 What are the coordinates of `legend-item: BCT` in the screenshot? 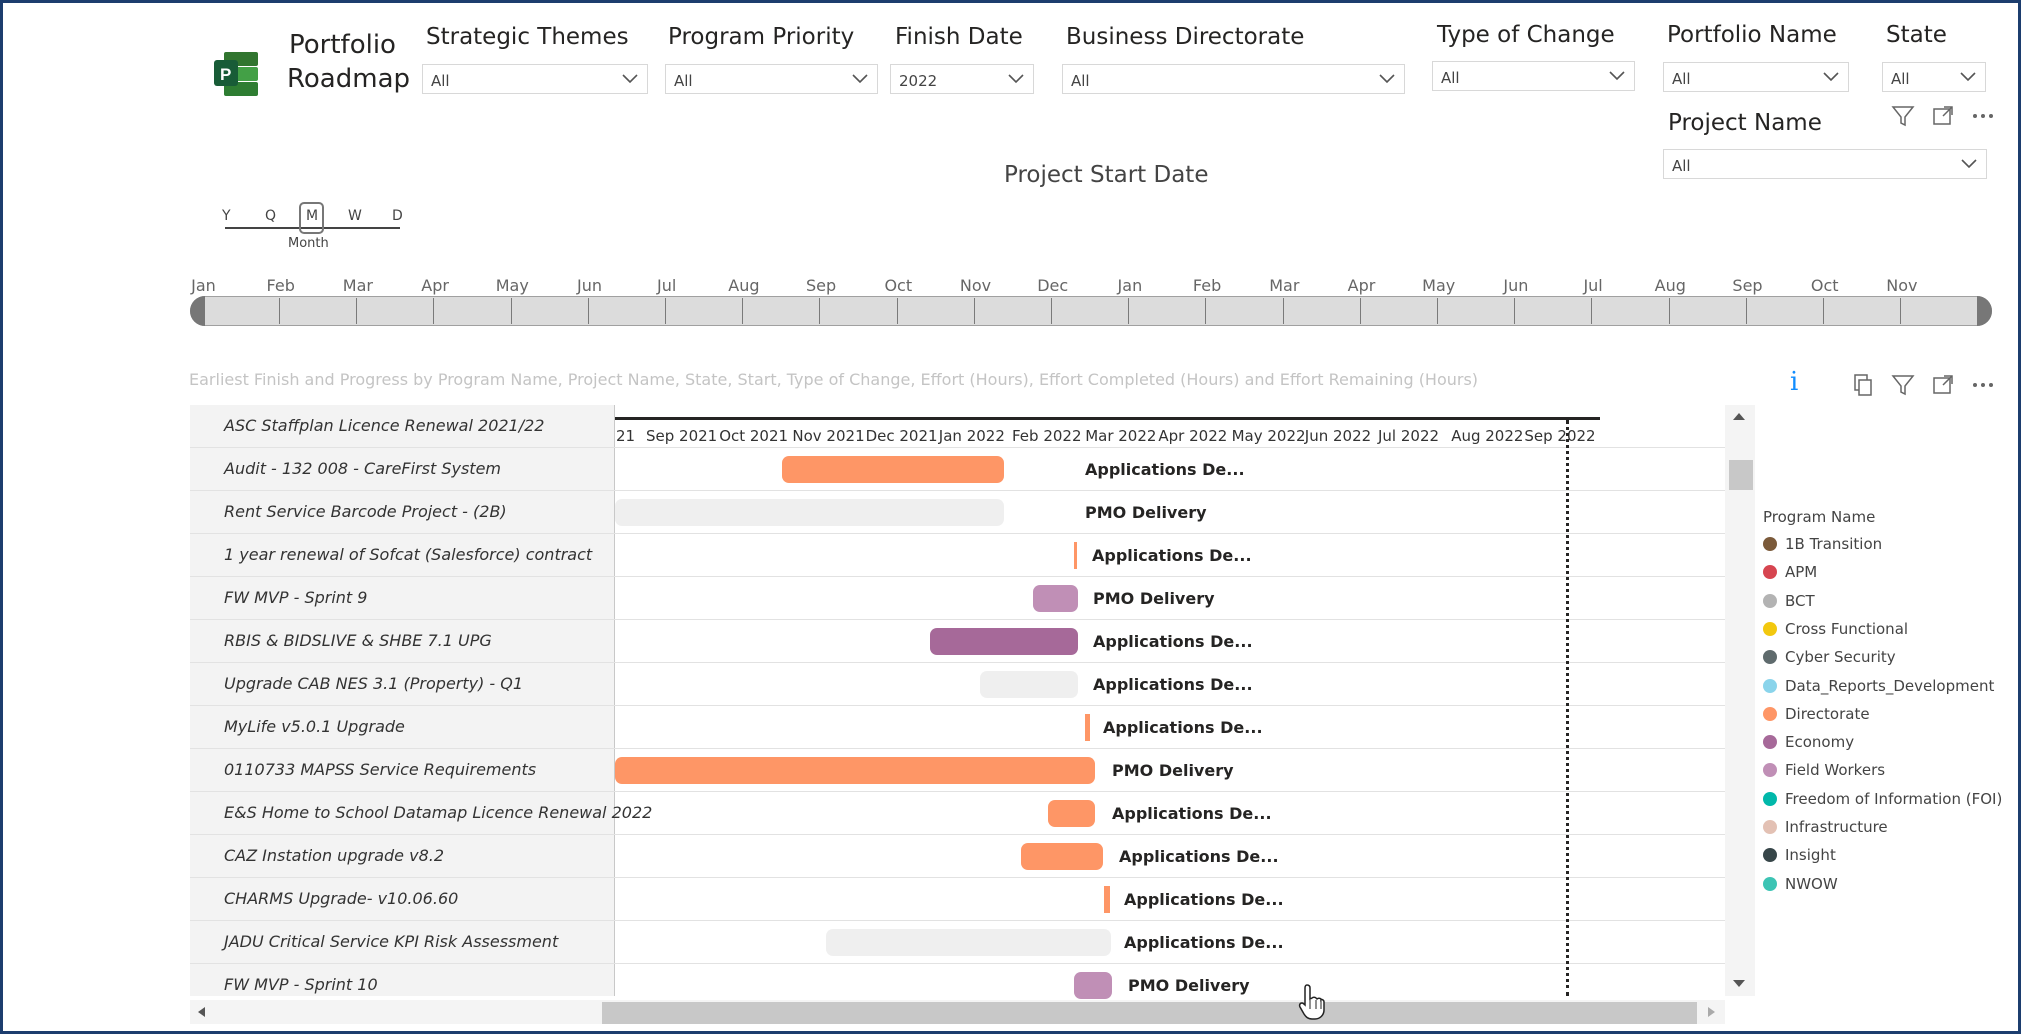 It's located at (1789, 601).